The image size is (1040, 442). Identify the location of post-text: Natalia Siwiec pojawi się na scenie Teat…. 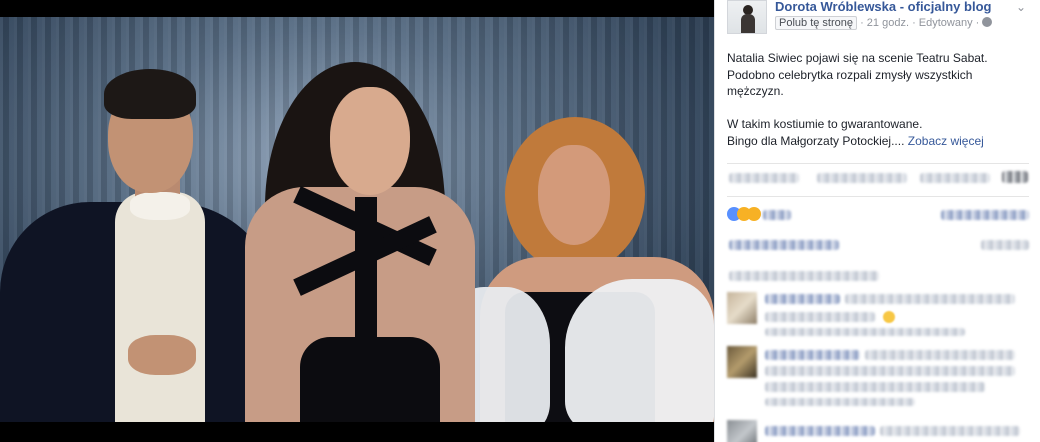
(877, 99).